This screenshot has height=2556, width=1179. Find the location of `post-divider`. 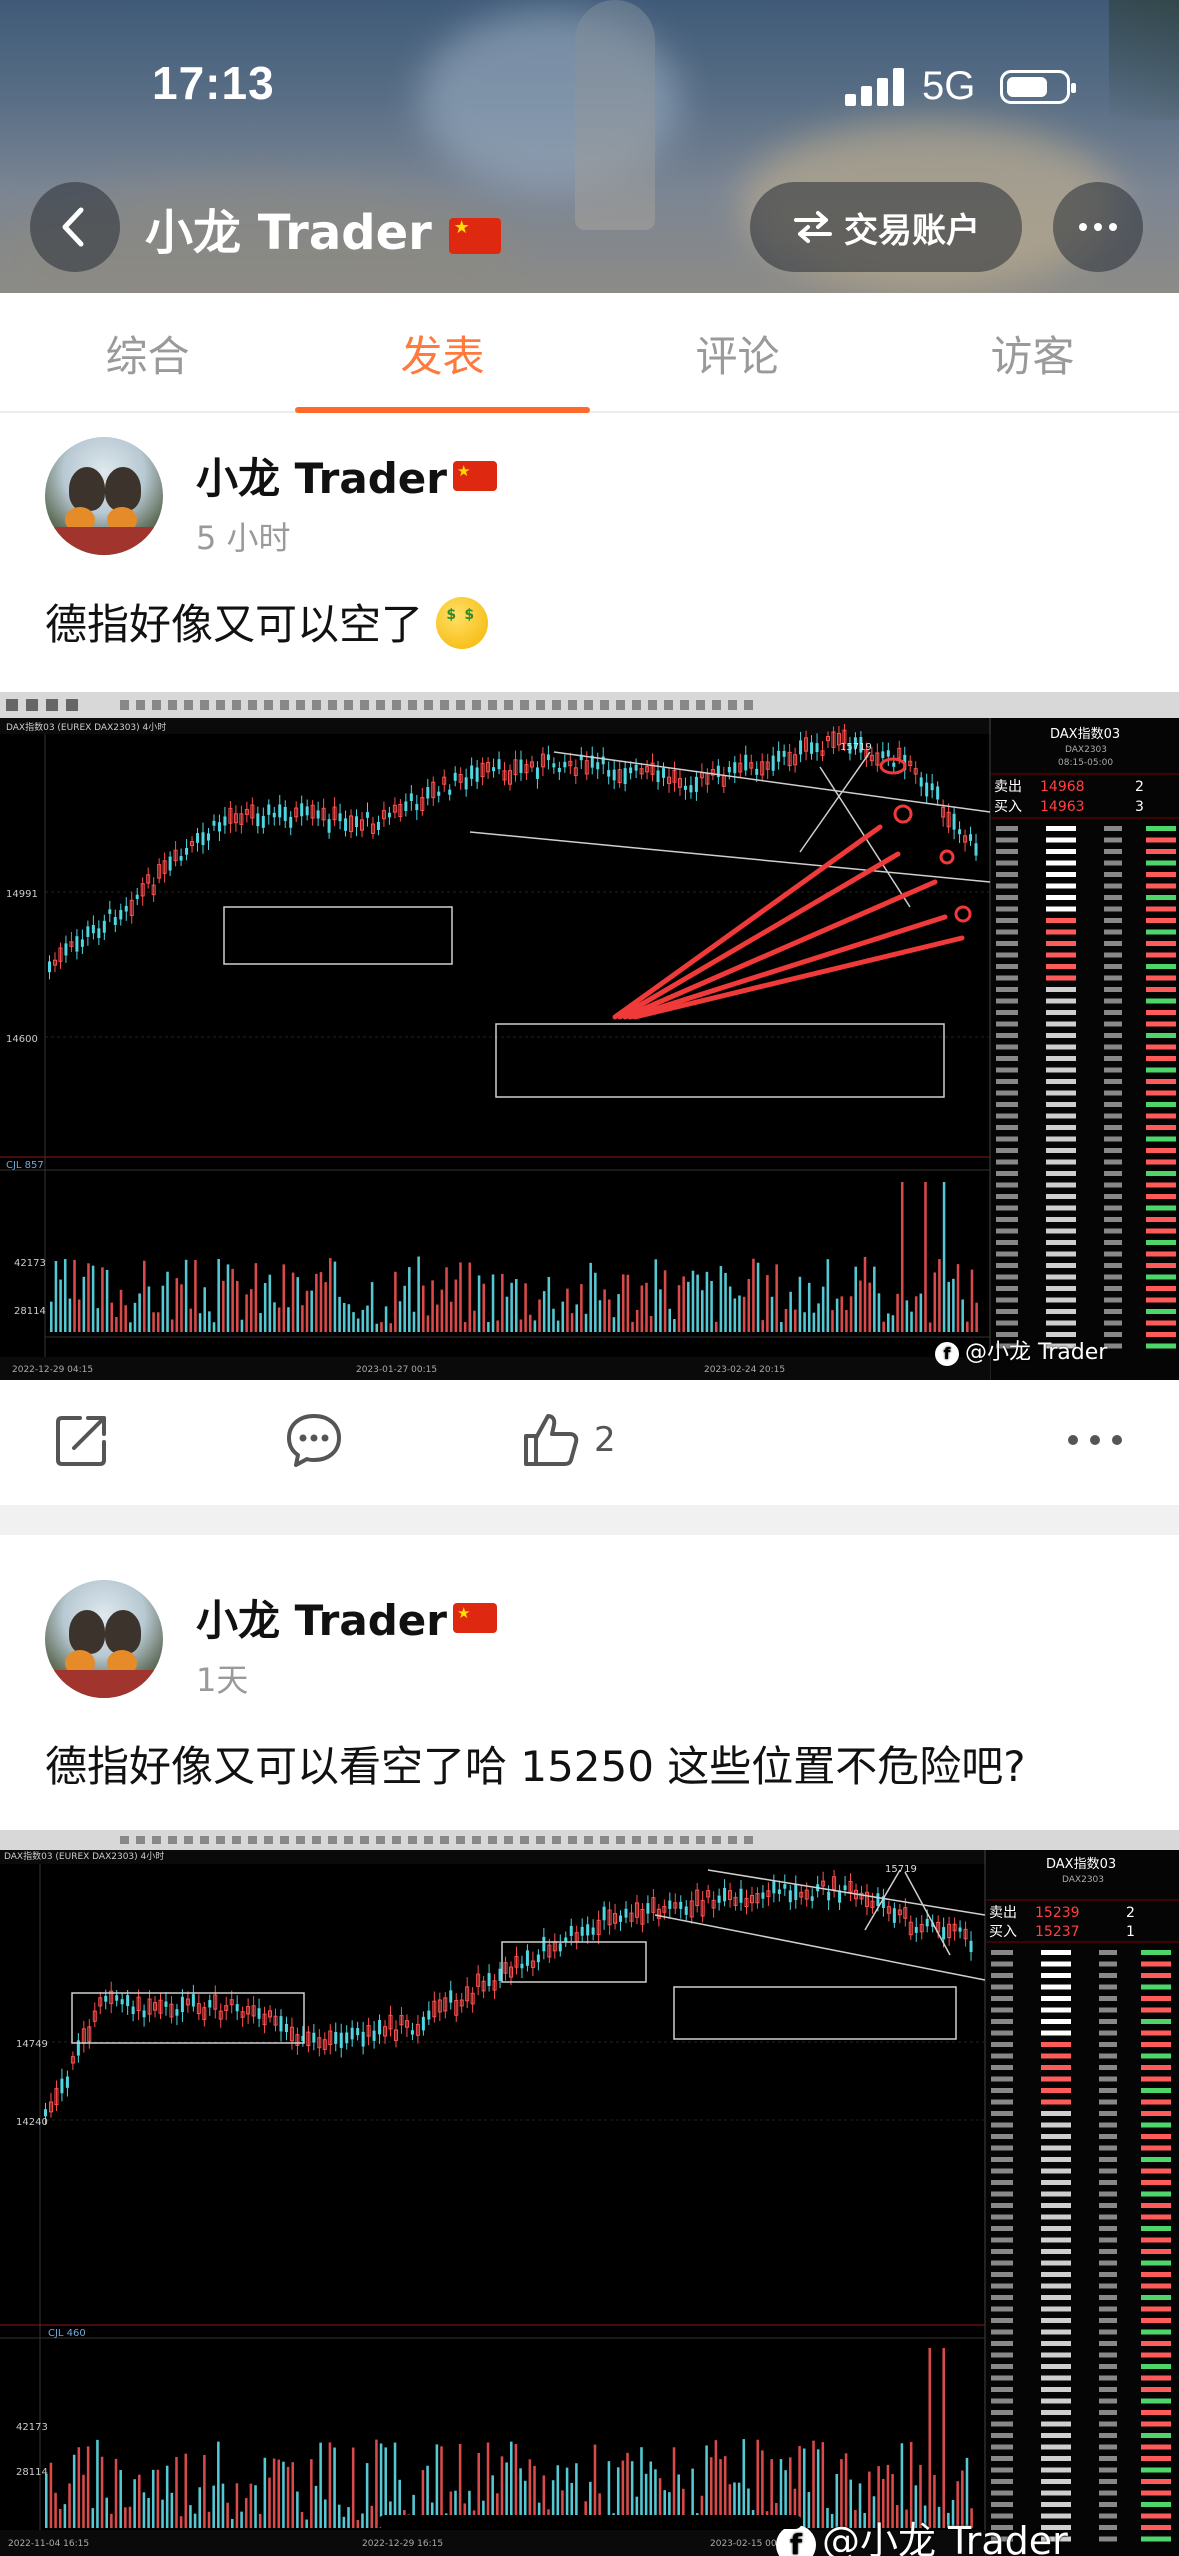

post-divider is located at coordinates (589, 1520).